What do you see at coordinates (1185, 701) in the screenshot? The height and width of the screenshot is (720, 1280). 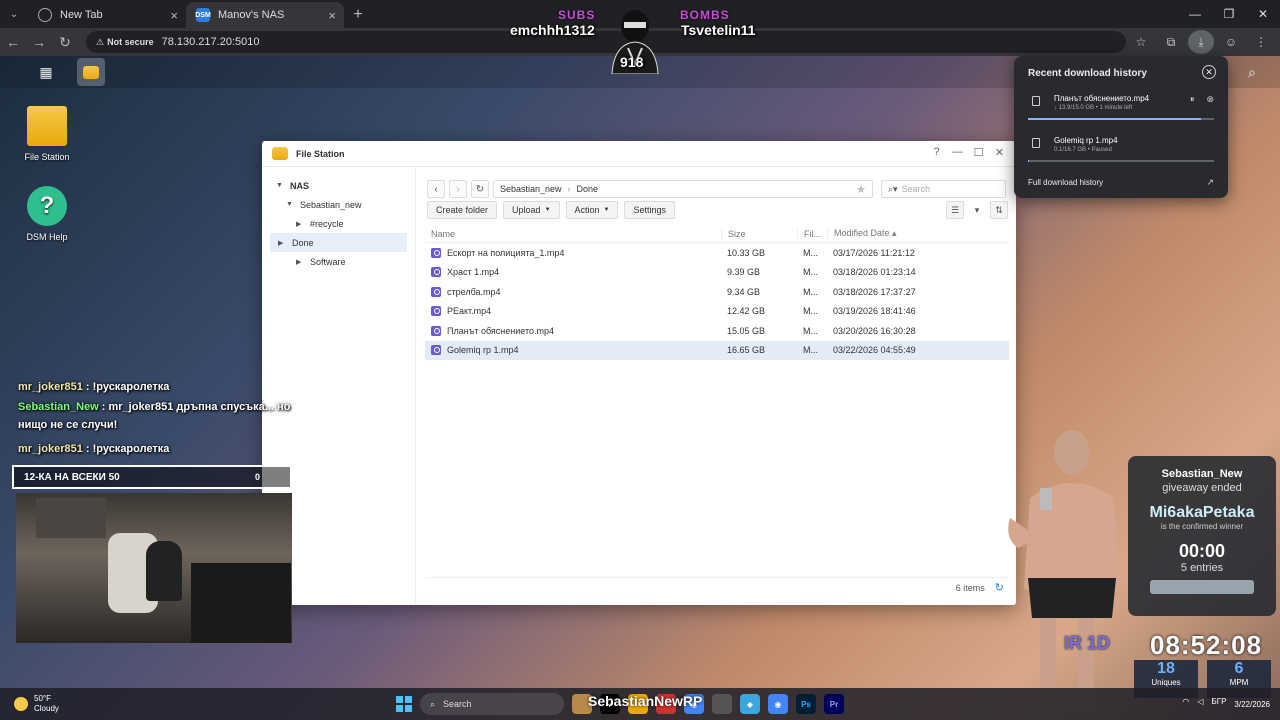 I see `wifi-icon: ◠` at bounding box center [1185, 701].